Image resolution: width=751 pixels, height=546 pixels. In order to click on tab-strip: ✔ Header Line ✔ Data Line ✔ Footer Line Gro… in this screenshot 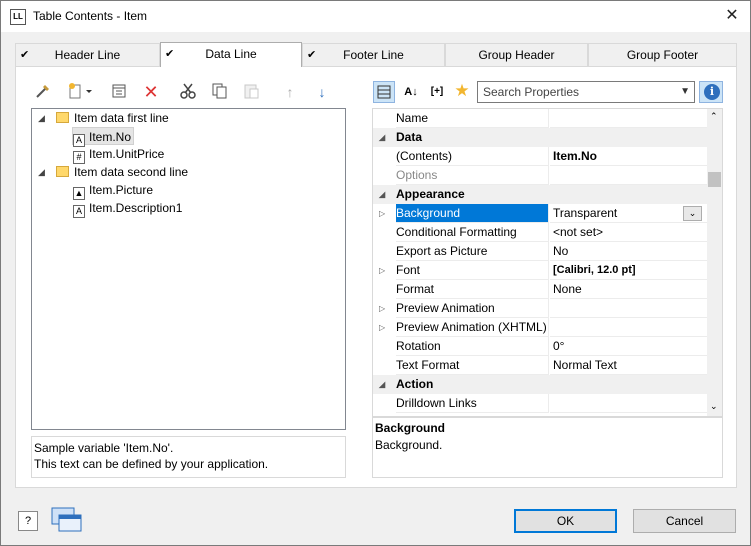, I will do `click(376, 54)`.